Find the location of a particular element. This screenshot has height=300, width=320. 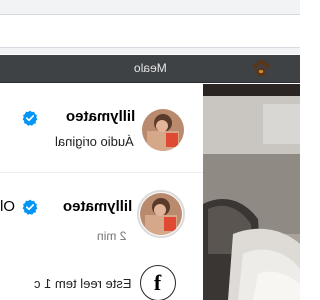

facebook-icon: f is located at coordinates (158, 282).